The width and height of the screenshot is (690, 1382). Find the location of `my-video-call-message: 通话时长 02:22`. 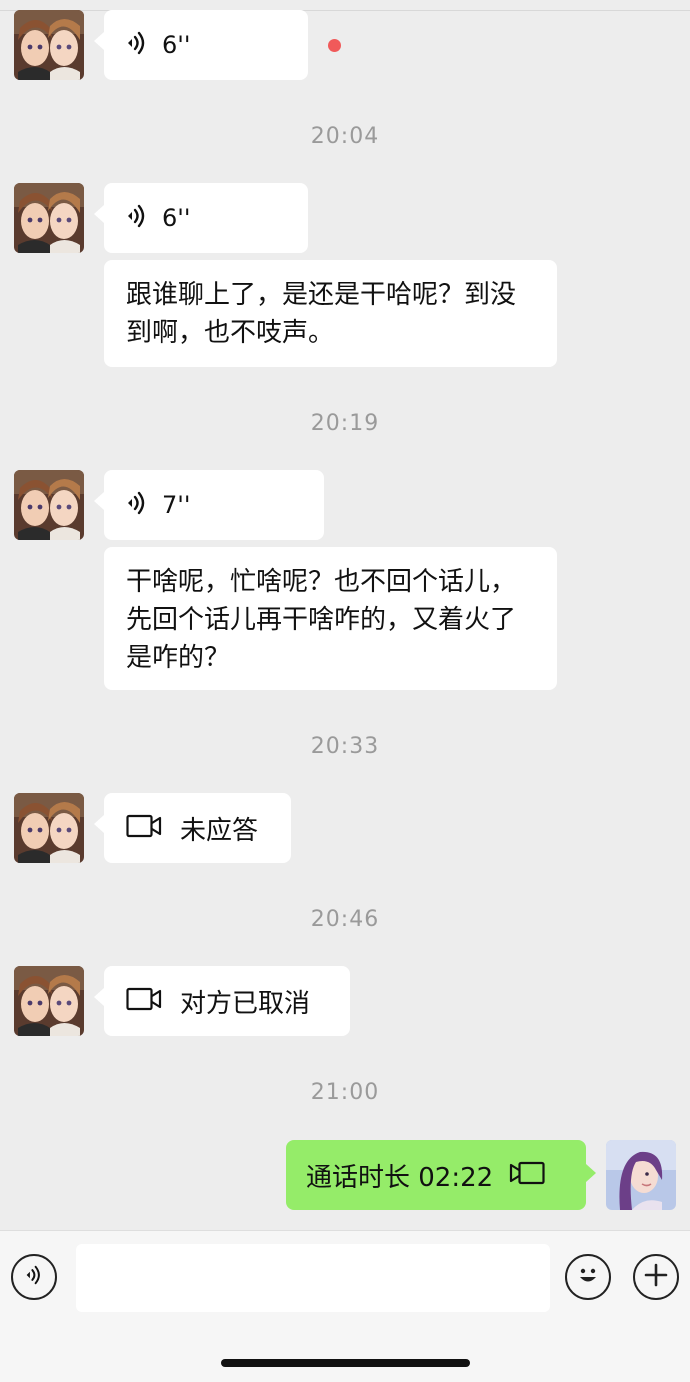

my-video-call-message: 通话时长 02:22 is located at coordinates (441, 1175).